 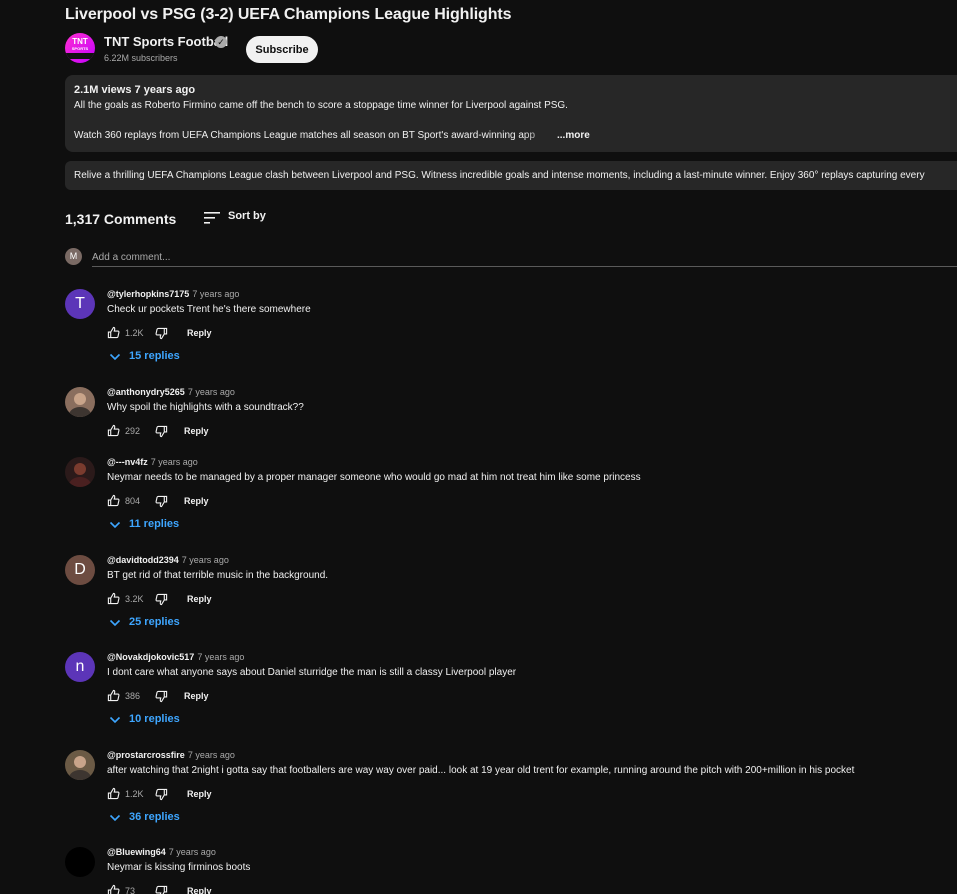 I want to click on sort-by-button: Sort by, so click(x=247, y=216).